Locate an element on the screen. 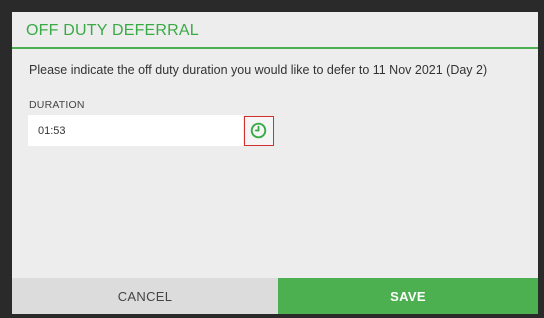  duration-input is located at coordinates (135, 130).